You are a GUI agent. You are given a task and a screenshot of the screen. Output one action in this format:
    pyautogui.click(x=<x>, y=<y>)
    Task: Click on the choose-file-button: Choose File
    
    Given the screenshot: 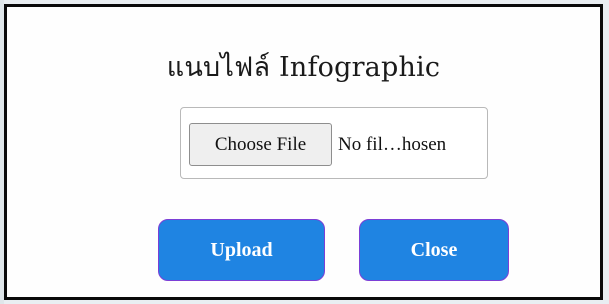 What is the action you would take?
    pyautogui.click(x=260, y=144)
    